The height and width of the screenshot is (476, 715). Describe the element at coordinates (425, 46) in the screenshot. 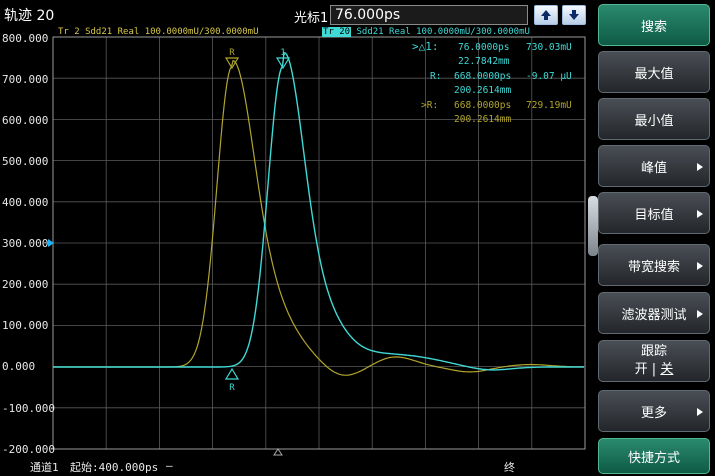

I see `readout-line1-prefix: >△1:` at that location.